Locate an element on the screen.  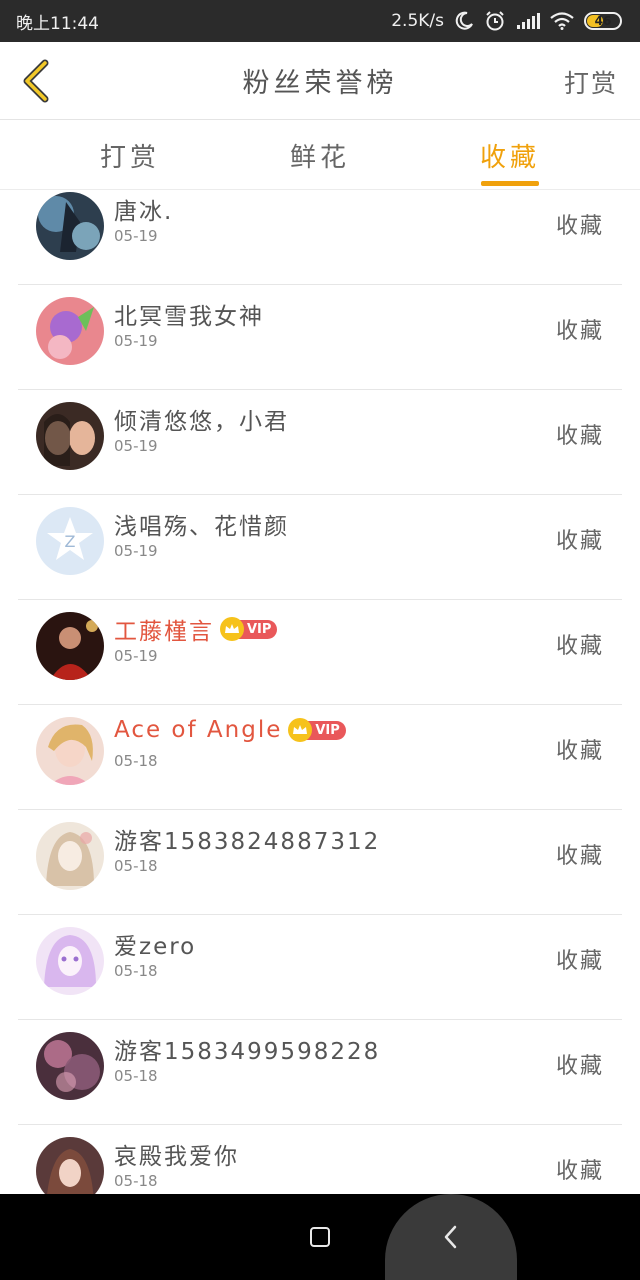
list-item: 北冥雪我女神 05-19 收藏 is located at coordinates (320, 337).